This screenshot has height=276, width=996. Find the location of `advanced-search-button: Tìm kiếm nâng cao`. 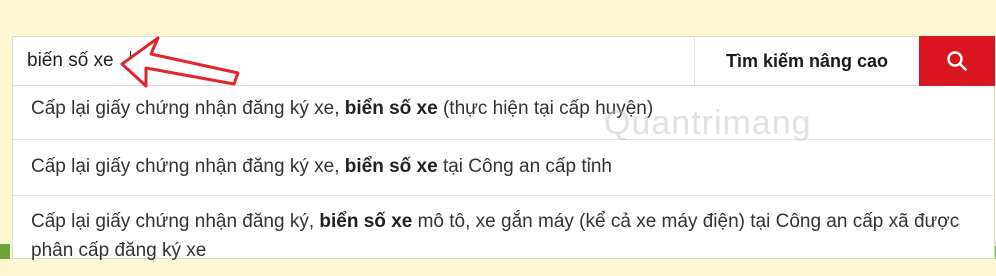

advanced-search-button: Tìm kiếm nâng cao is located at coordinates (806, 61).